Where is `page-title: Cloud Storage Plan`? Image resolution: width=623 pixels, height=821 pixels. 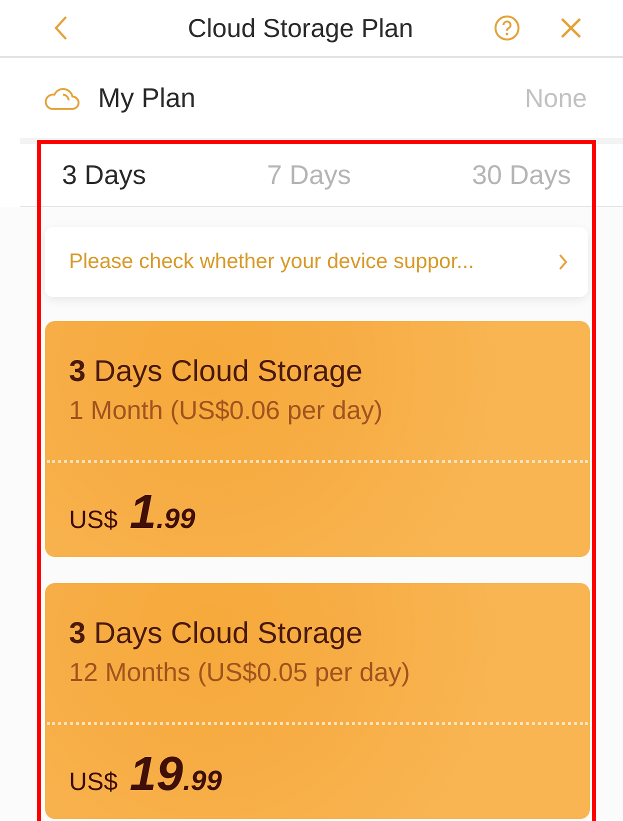 page-title: Cloud Storage Plan is located at coordinates (300, 28).